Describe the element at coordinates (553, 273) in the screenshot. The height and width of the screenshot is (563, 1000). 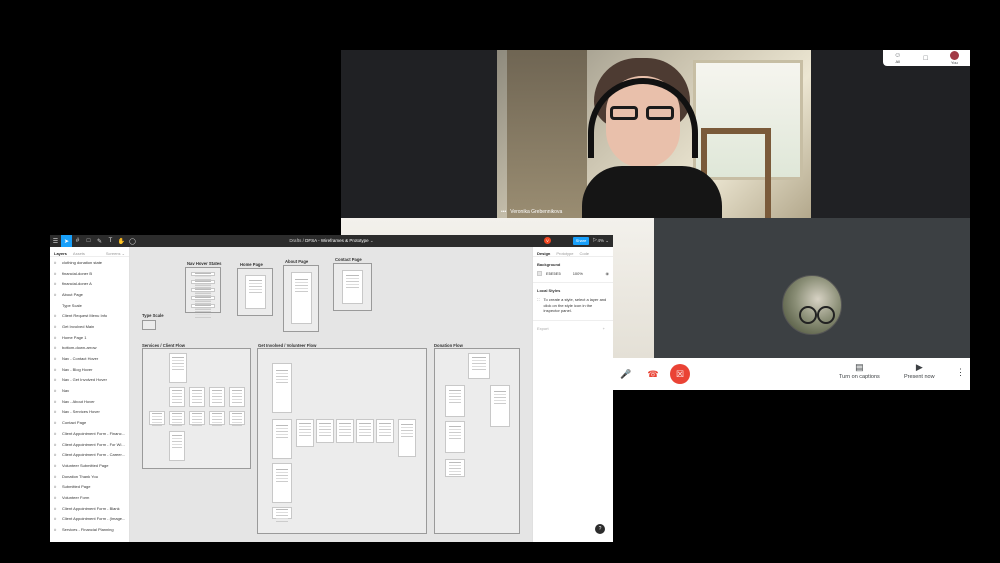
I see `background-hex: E5E5E5` at that location.